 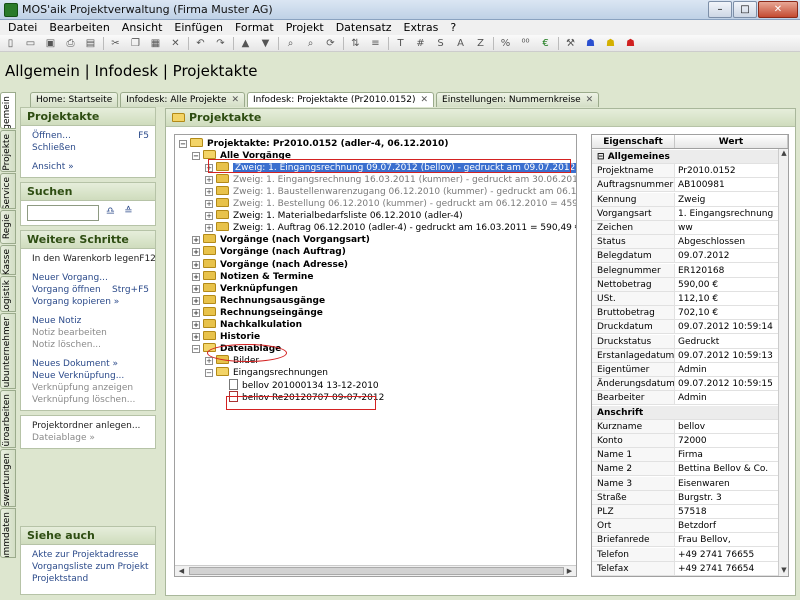 I want to click on column-header-wert: Wert, so click(x=731, y=141).